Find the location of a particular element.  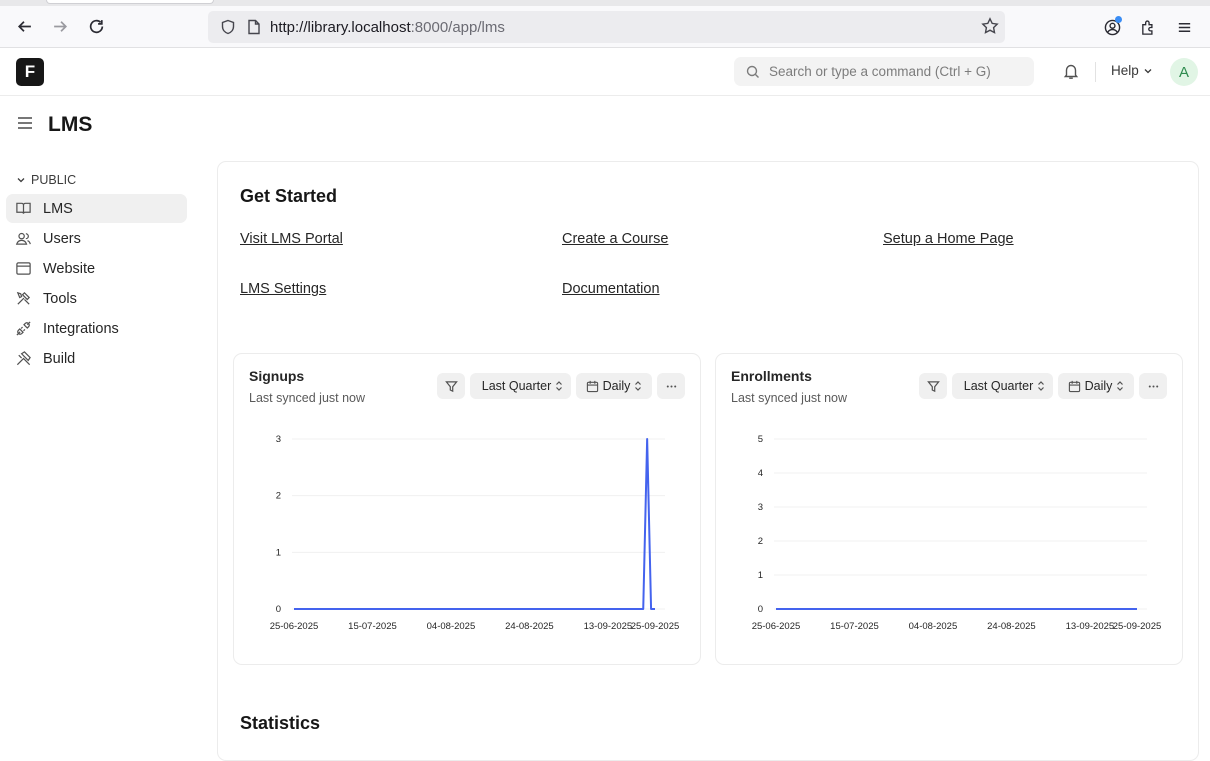

back-icon is located at coordinates (24, 27).